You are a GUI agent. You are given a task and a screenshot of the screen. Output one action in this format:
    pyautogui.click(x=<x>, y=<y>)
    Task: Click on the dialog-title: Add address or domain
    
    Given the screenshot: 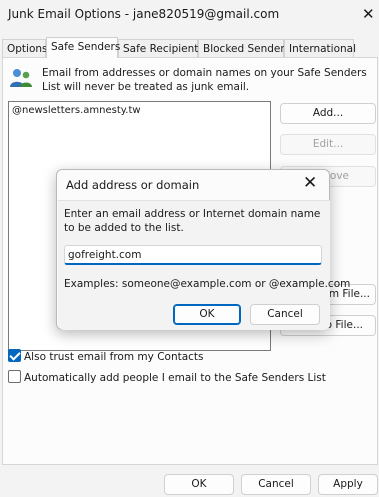 What is the action you would take?
    pyautogui.click(x=133, y=185)
    